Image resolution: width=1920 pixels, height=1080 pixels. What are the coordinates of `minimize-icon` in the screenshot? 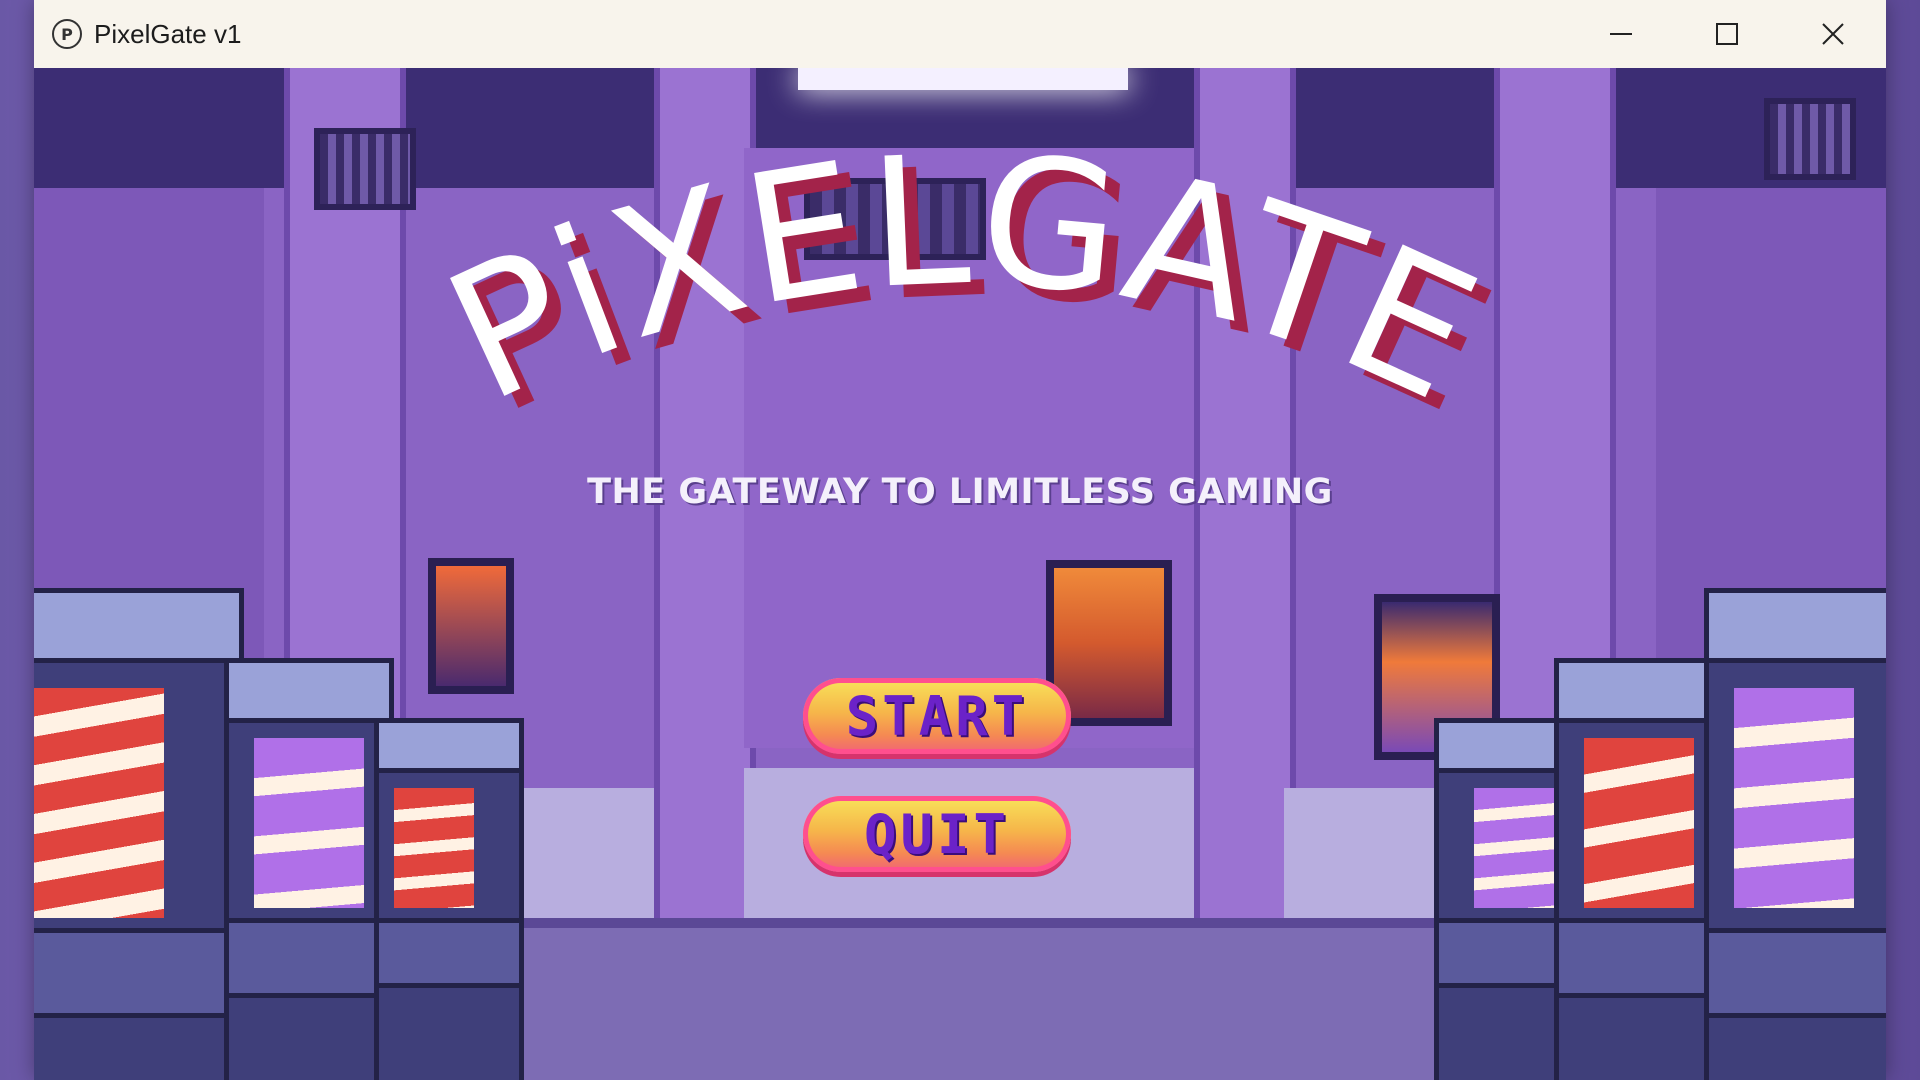 It's located at (1621, 34).